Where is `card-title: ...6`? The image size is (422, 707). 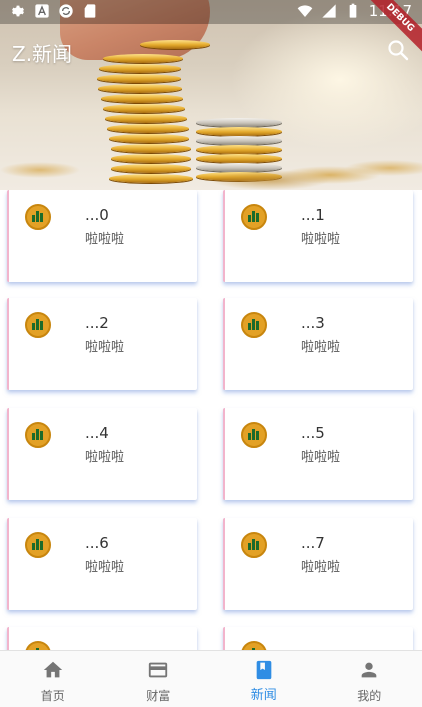
card-title: ...6 is located at coordinates (97, 543).